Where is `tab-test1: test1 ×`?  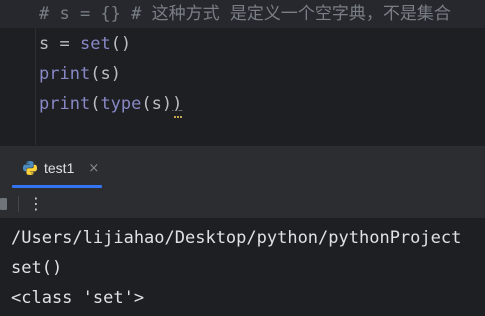
tab-test1: test1 × is located at coordinates (60, 168).